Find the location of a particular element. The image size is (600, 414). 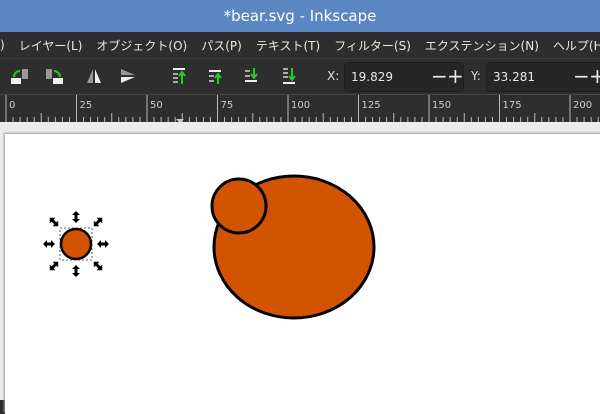

y-decrement-button: − is located at coordinates (581, 76).